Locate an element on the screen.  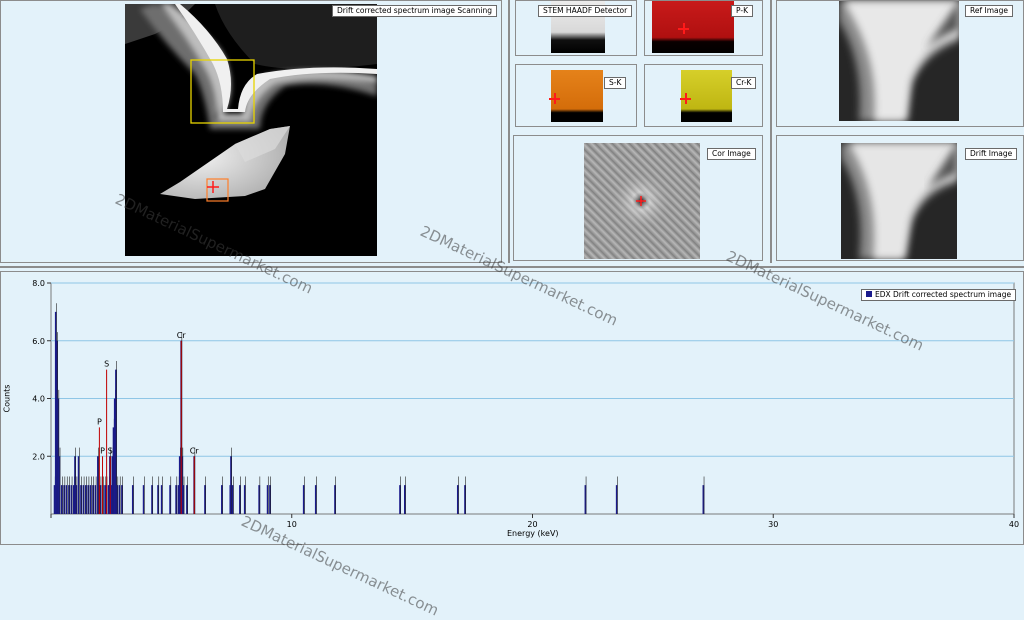
ref-image is located at coordinates (899, 61).